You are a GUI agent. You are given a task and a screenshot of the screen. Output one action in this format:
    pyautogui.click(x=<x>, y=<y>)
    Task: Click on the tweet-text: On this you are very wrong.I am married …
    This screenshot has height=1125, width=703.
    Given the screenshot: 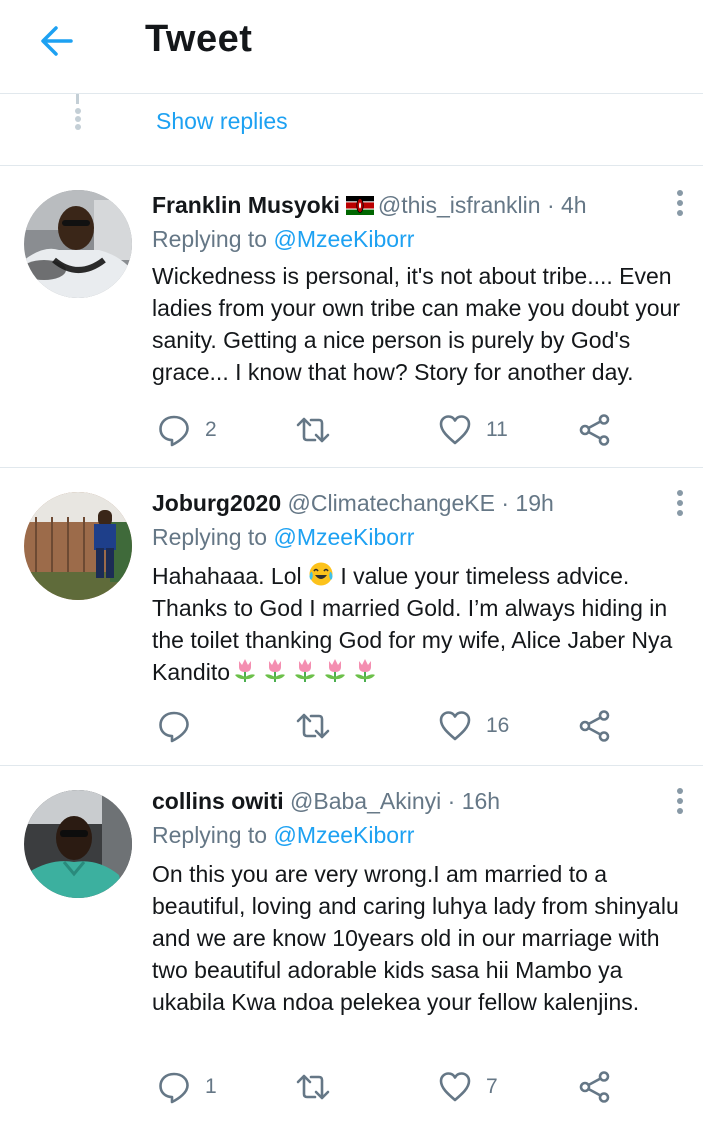 What is the action you would take?
    pyautogui.click(x=415, y=938)
    